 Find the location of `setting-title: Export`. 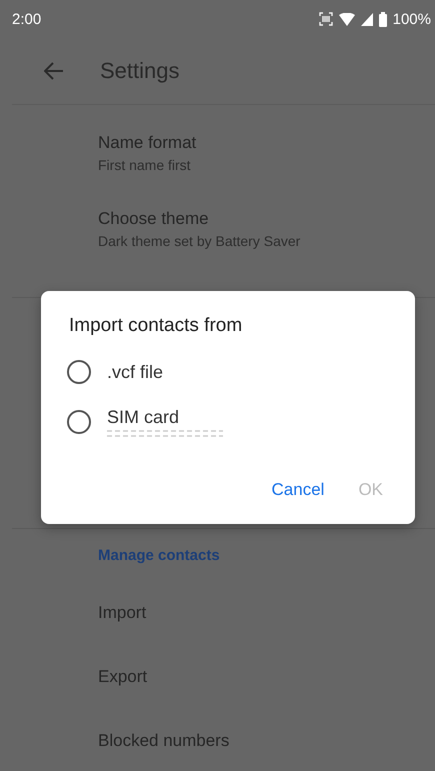

setting-title: Export is located at coordinates (266, 677).